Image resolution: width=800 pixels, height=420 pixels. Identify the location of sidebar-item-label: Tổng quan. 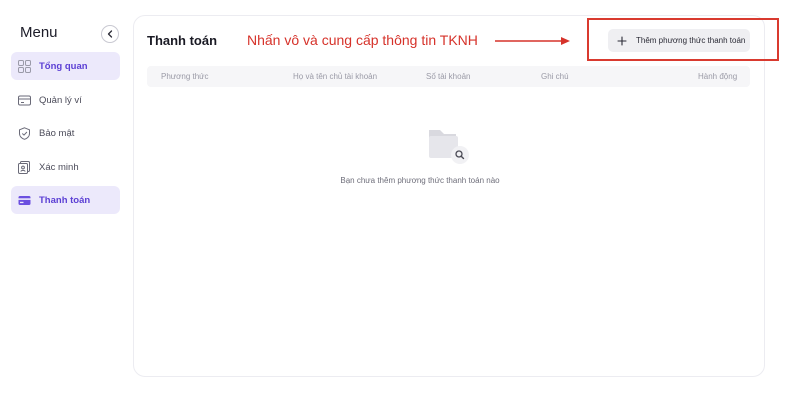
(63, 66).